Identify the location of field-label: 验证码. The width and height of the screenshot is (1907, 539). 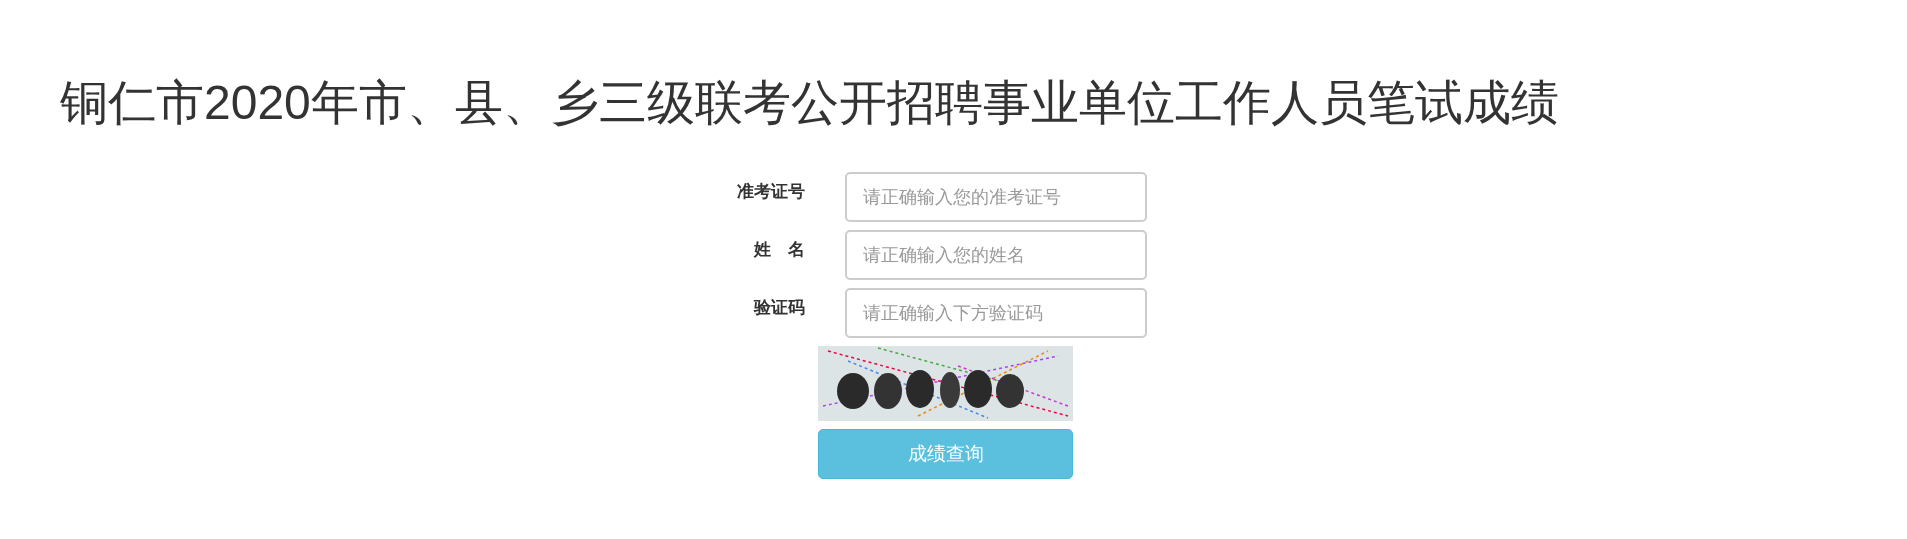
(778, 308).